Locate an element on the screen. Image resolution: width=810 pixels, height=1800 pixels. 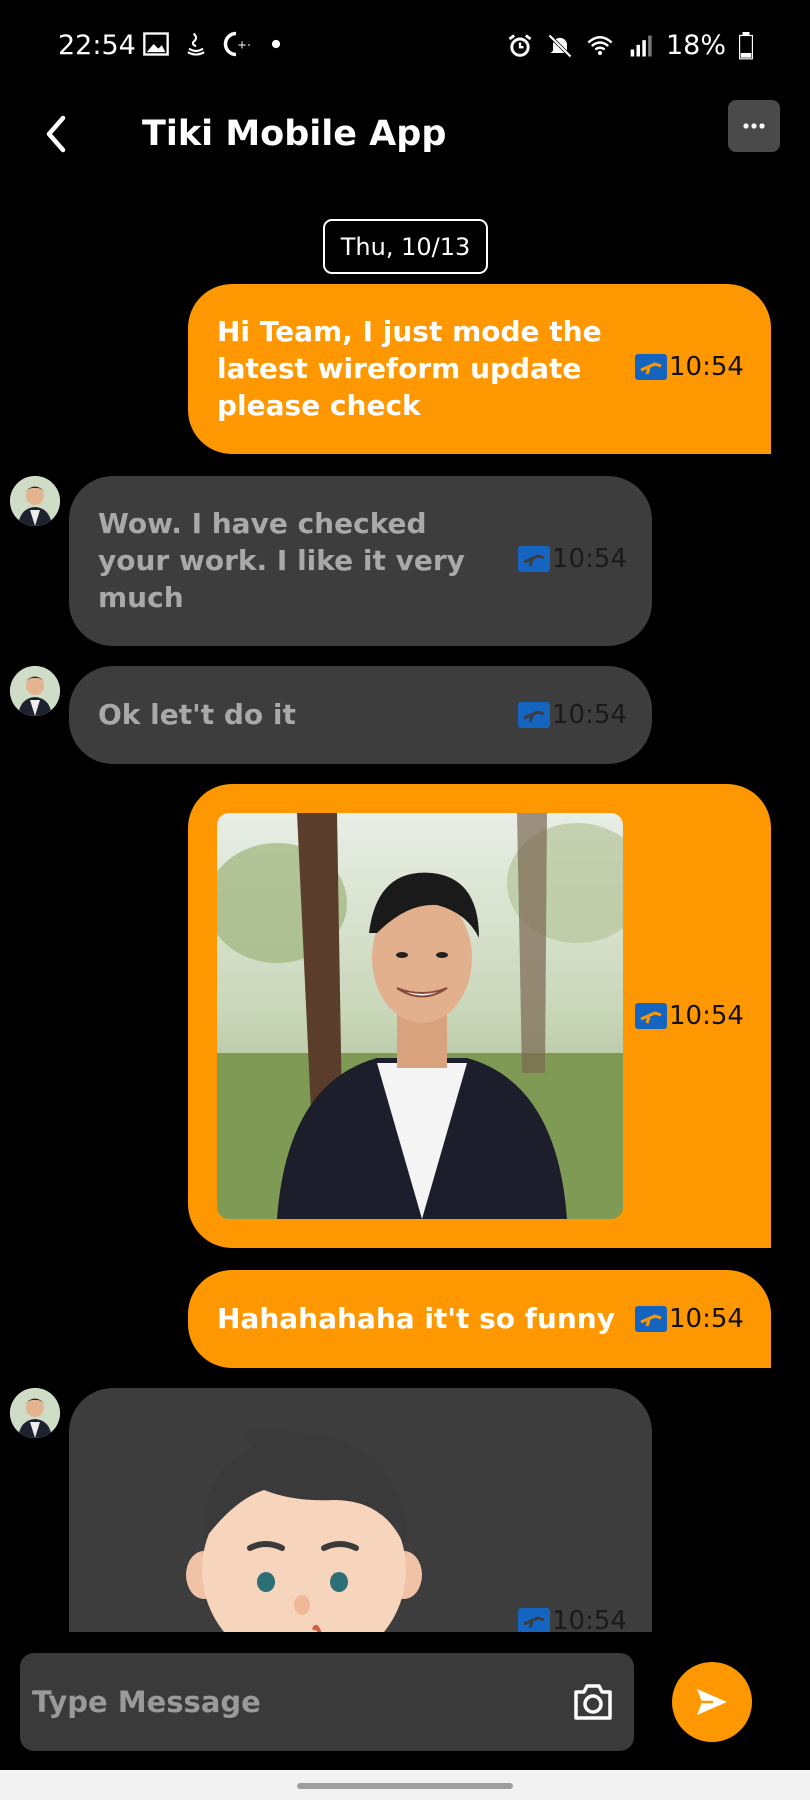
battery-icon is located at coordinates (746, 45).